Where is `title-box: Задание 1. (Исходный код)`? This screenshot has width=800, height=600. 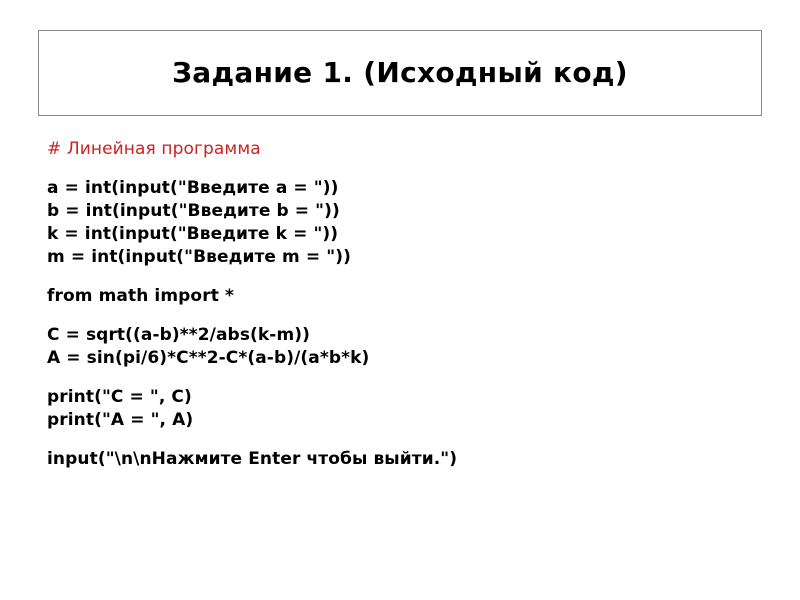
title-box: Задание 1. (Исходный код) is located at coordinates (400, 73).